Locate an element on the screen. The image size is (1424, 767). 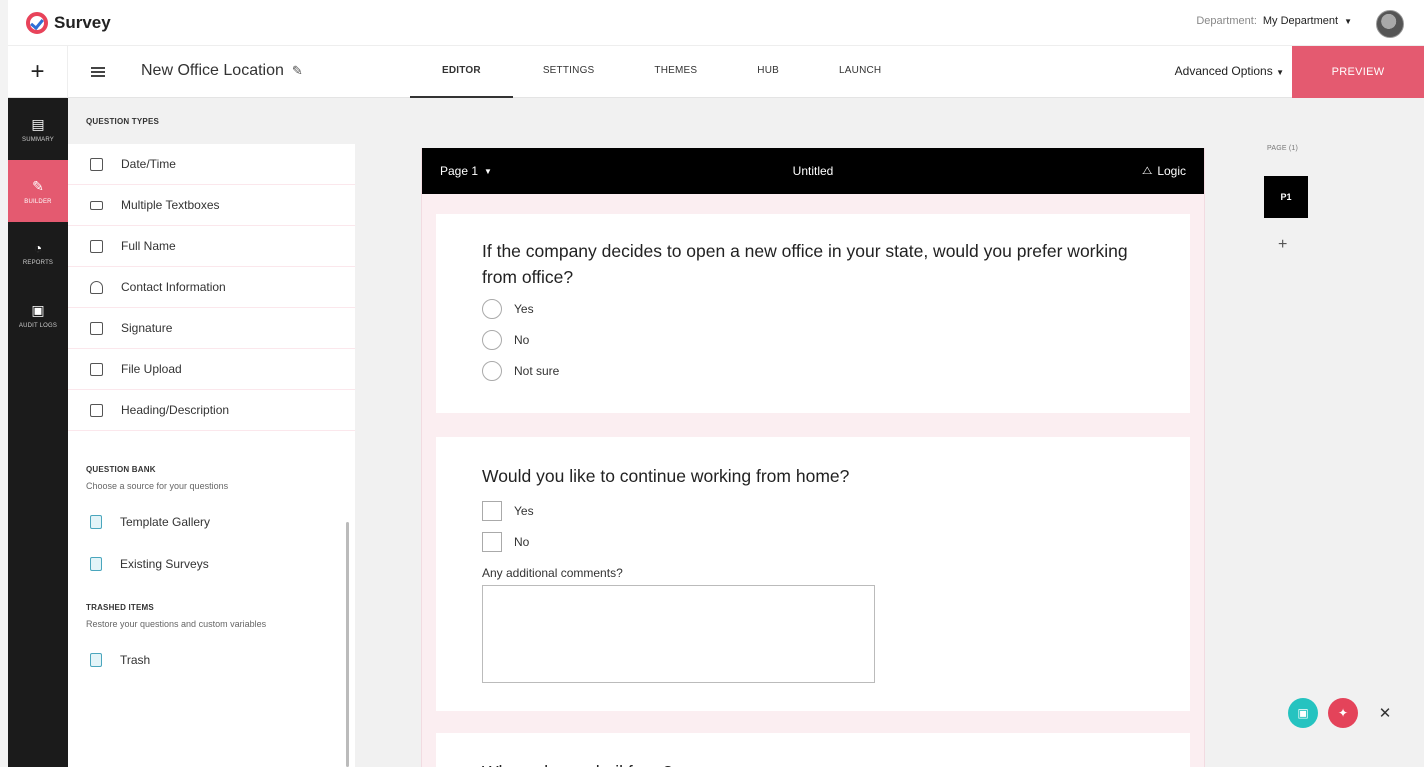
existing-surveys-icon is located at coordinates (96, 564).